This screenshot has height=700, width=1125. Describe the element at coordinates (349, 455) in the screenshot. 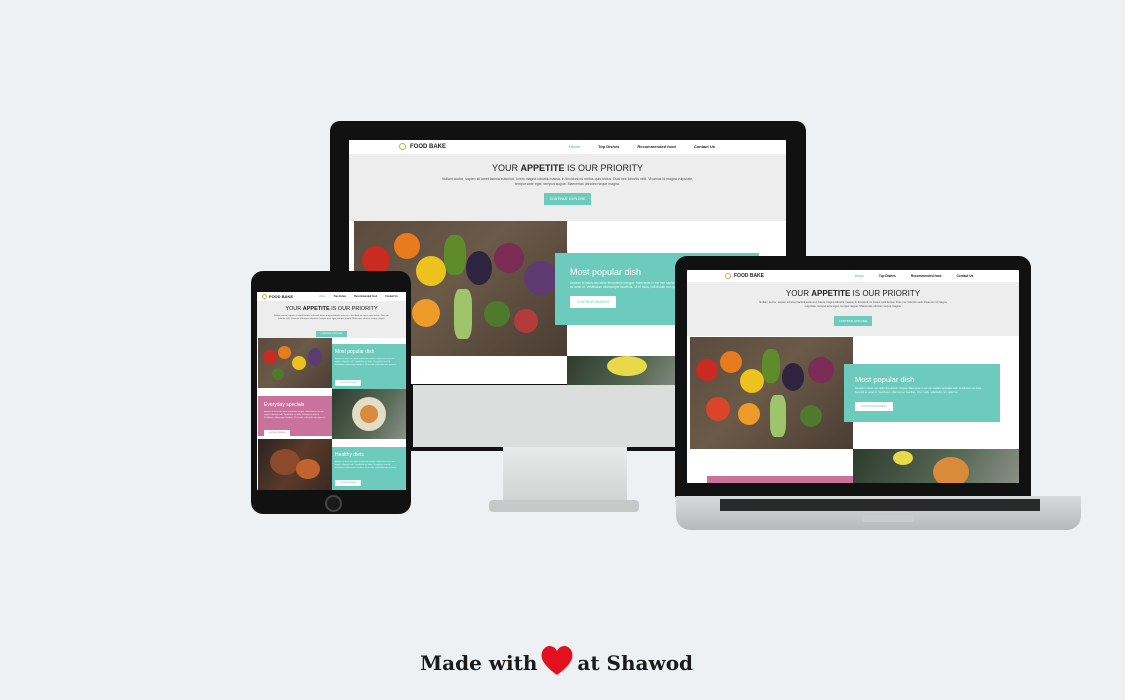

I see `card-title: Healthy diets` at that location.